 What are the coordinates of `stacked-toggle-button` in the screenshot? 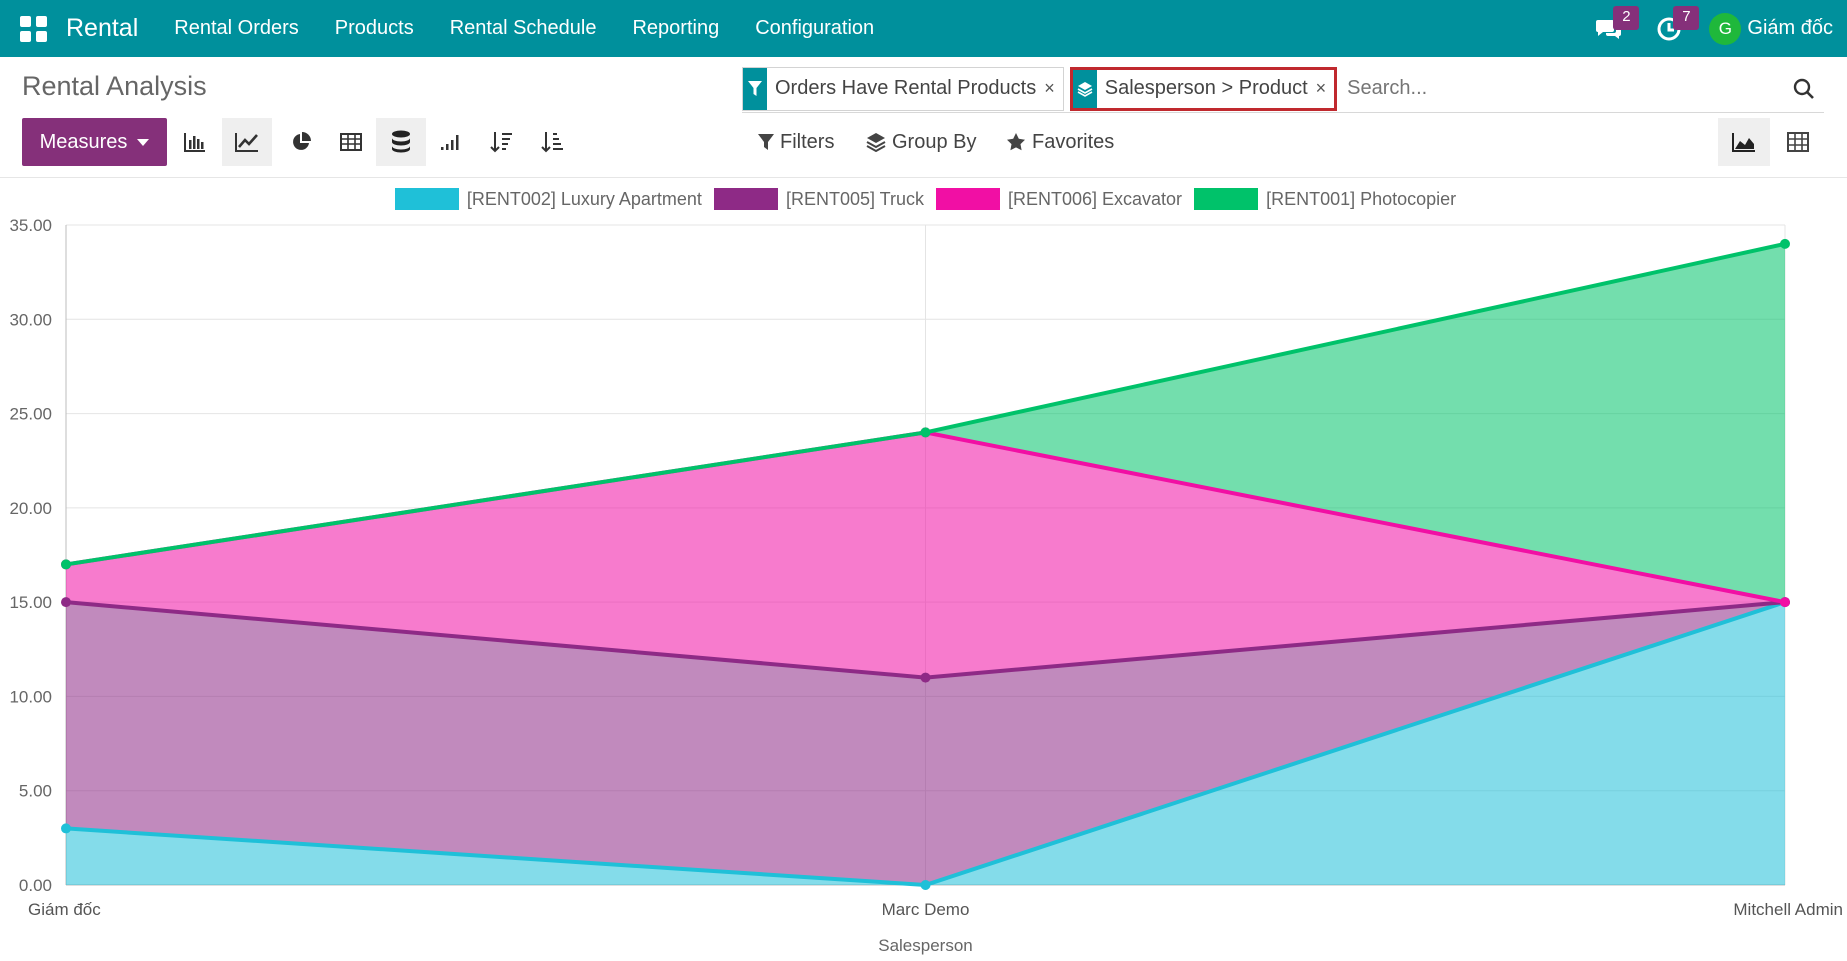 It's located at (401, 142).